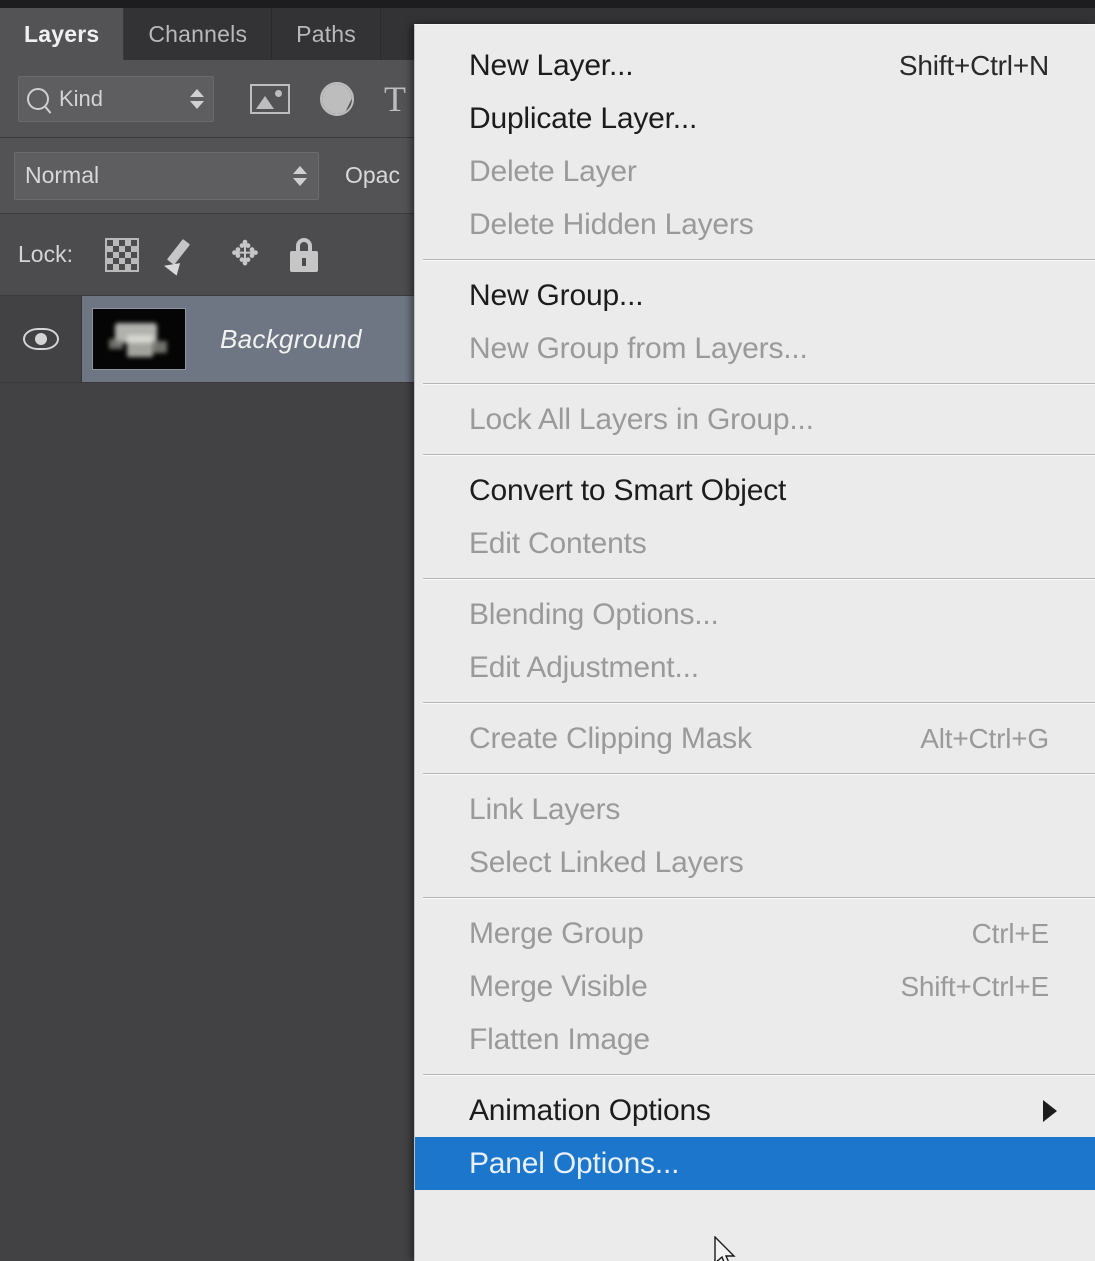 This screenshot has height=1261, width=1095. Describe the element at coordinates (755, 1110) in the screenshot. I see `menu-item-animation-options: Animation Options` at that location.